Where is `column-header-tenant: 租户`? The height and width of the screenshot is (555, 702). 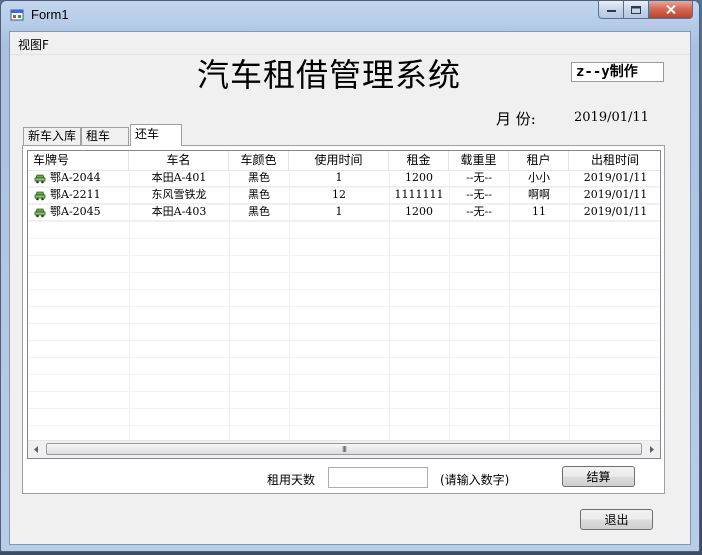 column-header-tenant: 租户 is located at coordinates (539, 160).